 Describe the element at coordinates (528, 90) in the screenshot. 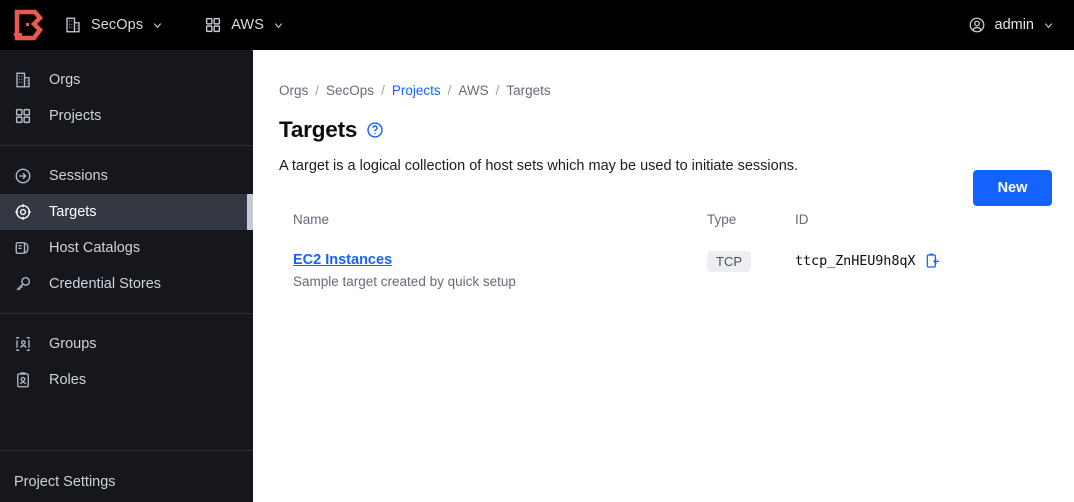

I see `breadcrumb-item-targets: Targets` at that location.